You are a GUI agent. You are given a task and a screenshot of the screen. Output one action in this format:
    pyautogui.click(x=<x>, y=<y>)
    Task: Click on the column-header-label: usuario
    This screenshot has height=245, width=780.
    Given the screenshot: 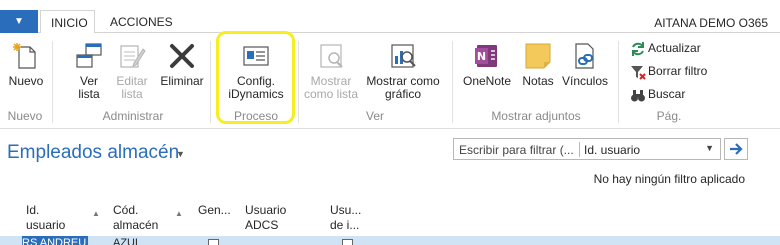 What is the action you would take?
    pyautogui.click(x=46, y=225)
    